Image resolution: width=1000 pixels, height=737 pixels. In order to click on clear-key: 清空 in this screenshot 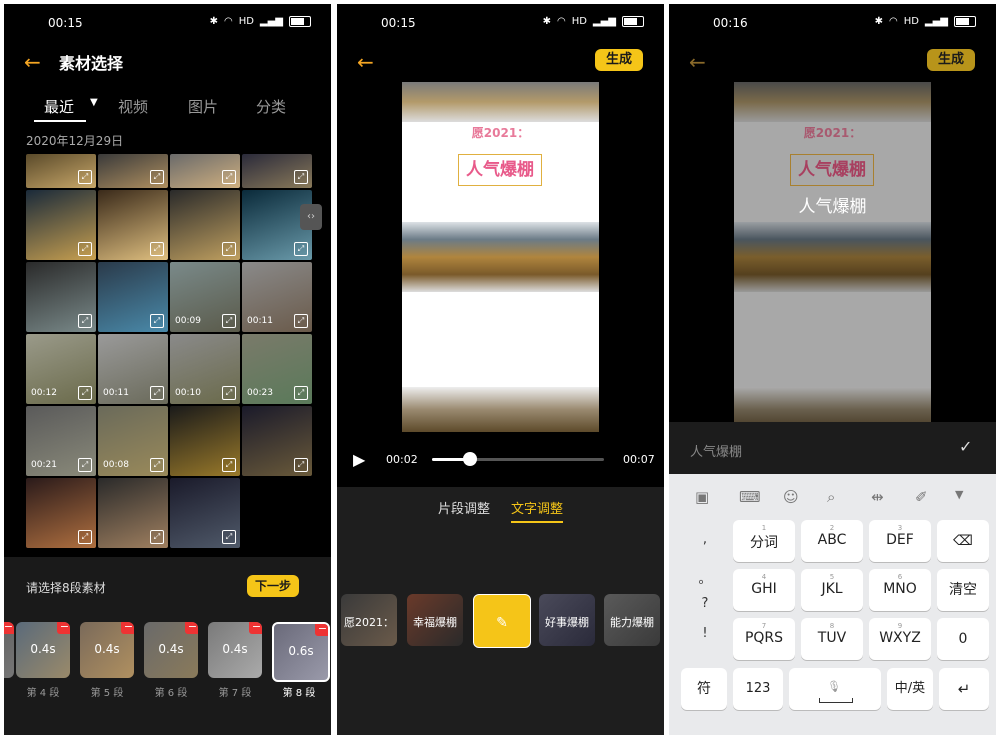, I will do `click(963, 590)`.